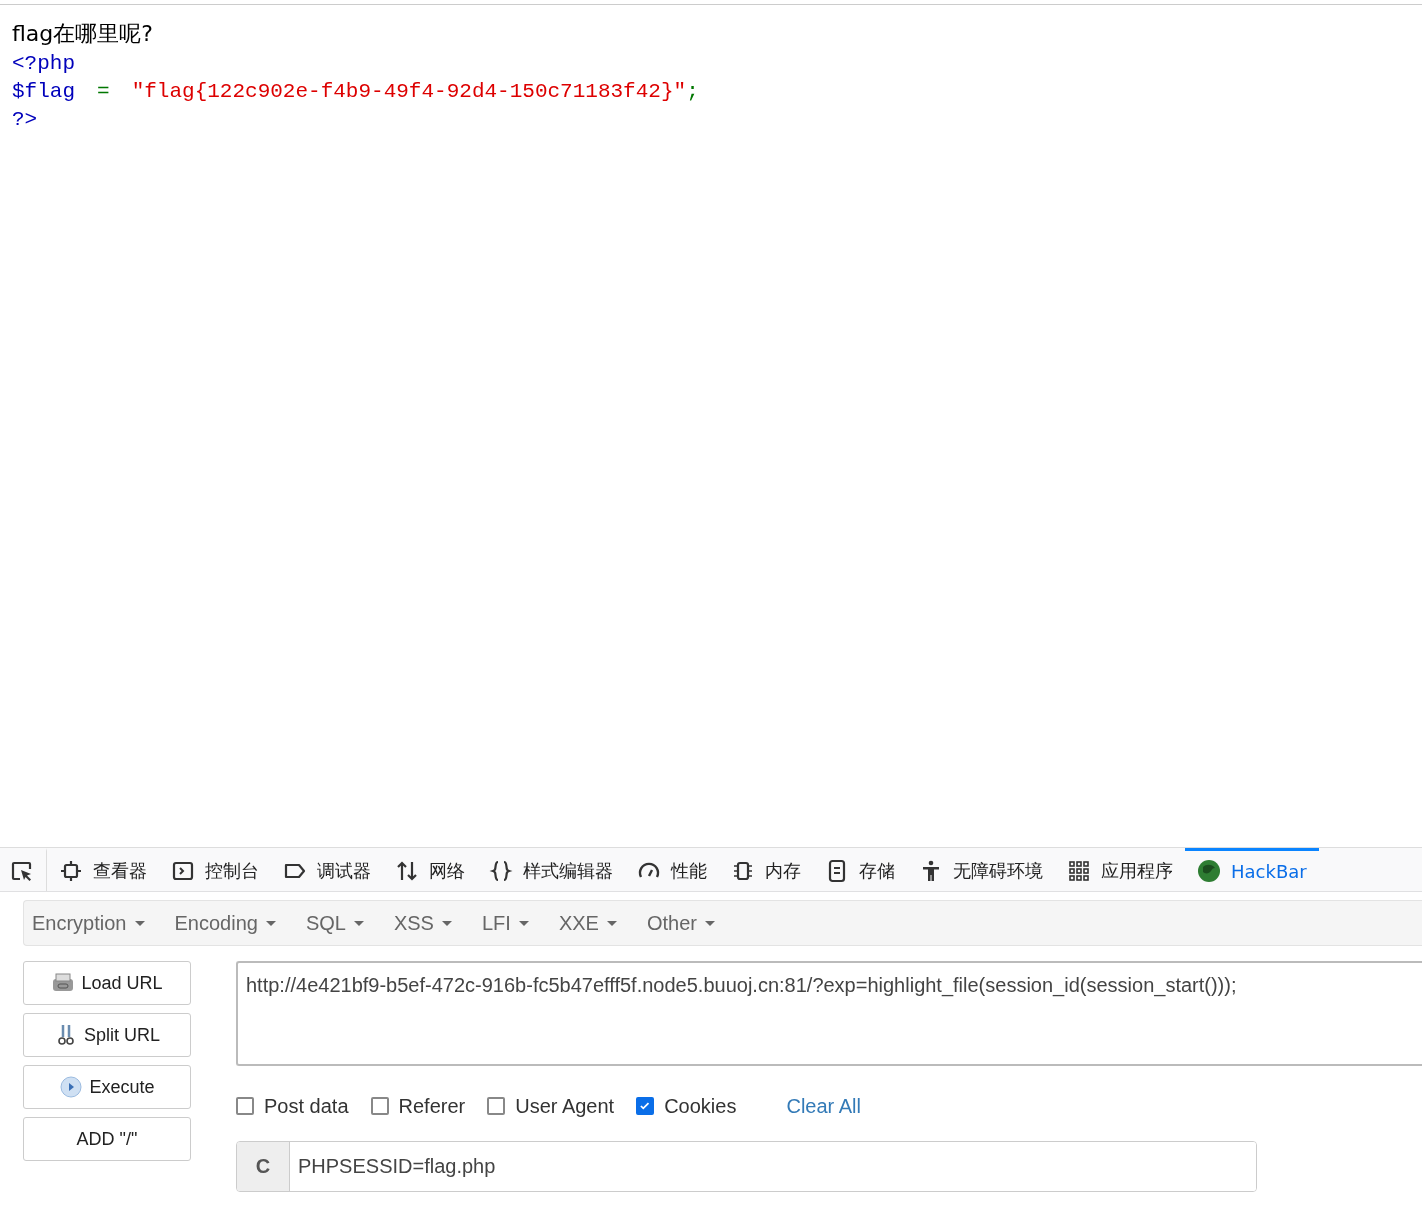  Describe the element at coordinates (71, 1087) in the screenshot. I see `play-icon` at that location.